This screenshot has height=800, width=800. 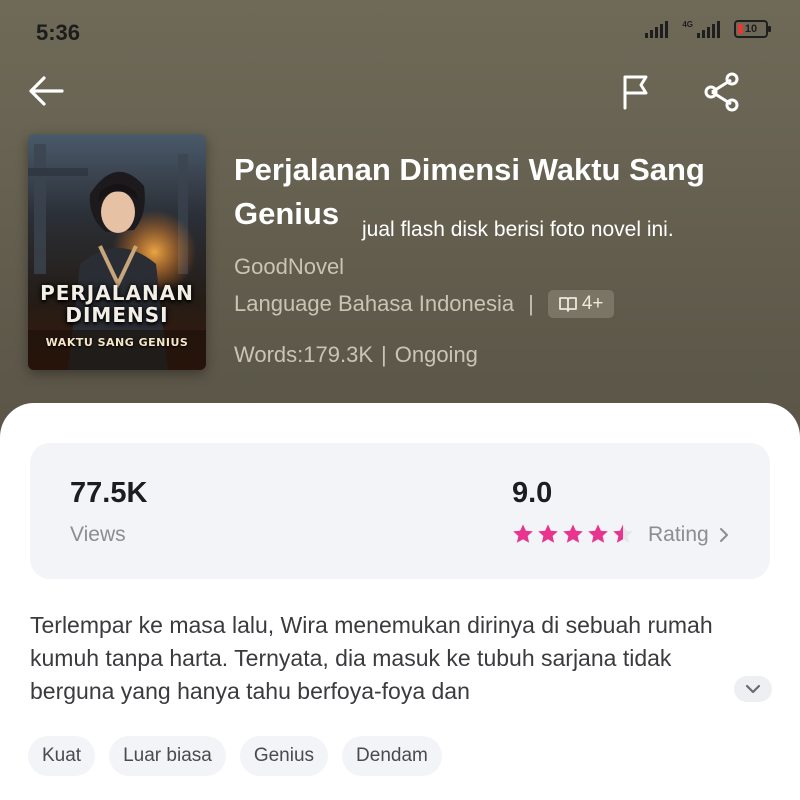 I want to click on cover-subtitle-text: WAKTU SANG GENIUS, so click(x=117, y=342).